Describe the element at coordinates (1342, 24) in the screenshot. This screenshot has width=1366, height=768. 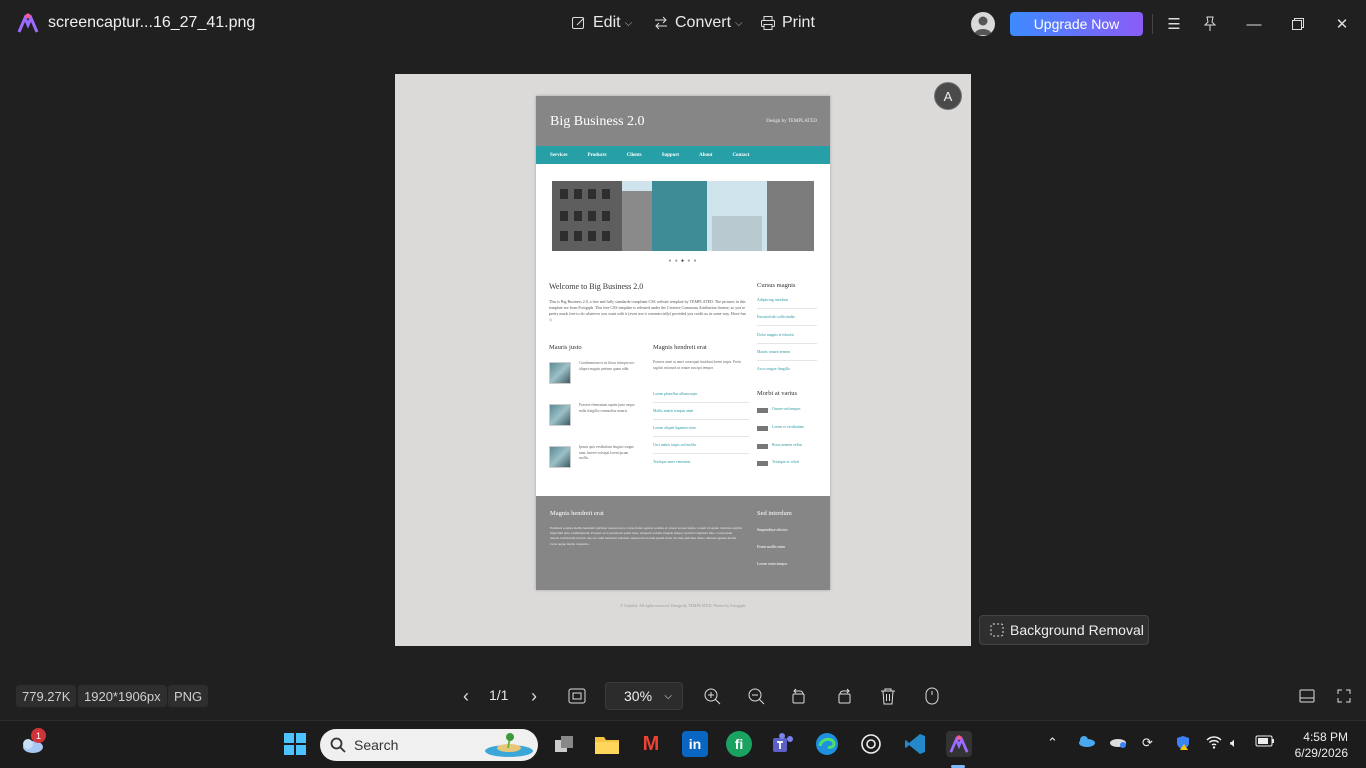
I see `close-icon: ✕` at that location.